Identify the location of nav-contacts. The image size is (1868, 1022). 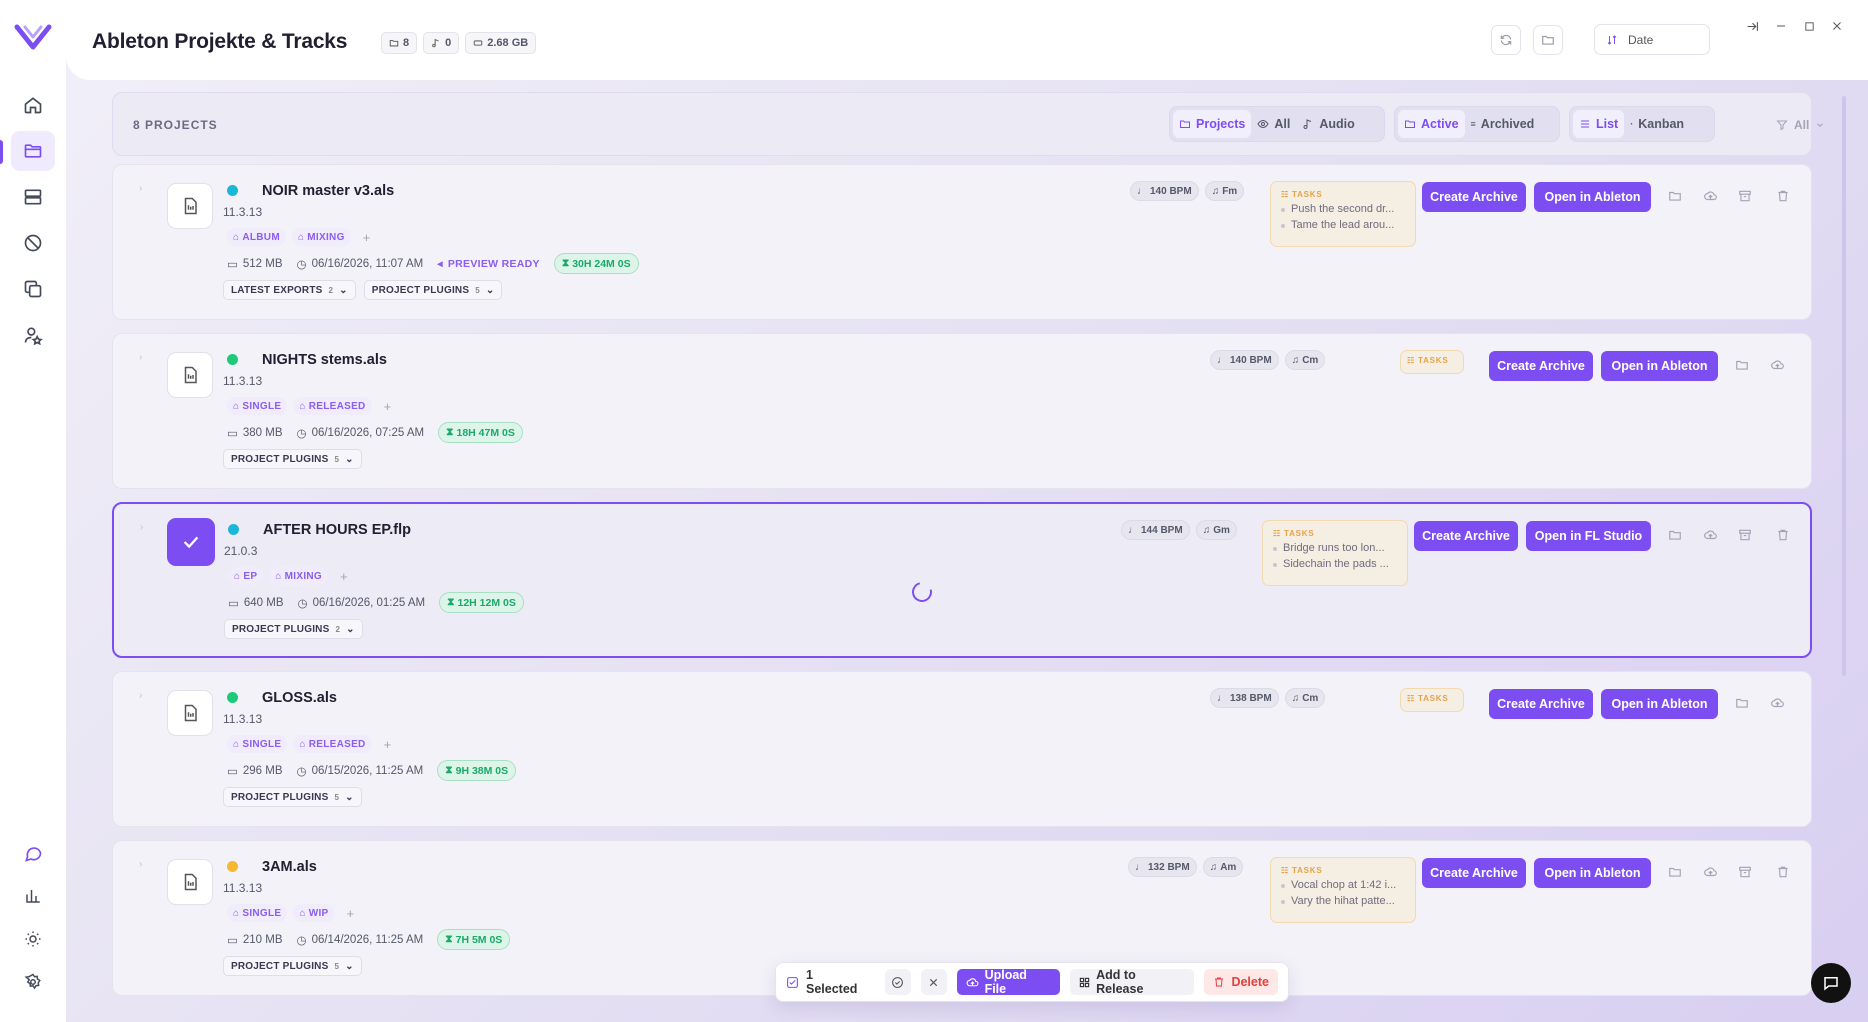
(33, 335).